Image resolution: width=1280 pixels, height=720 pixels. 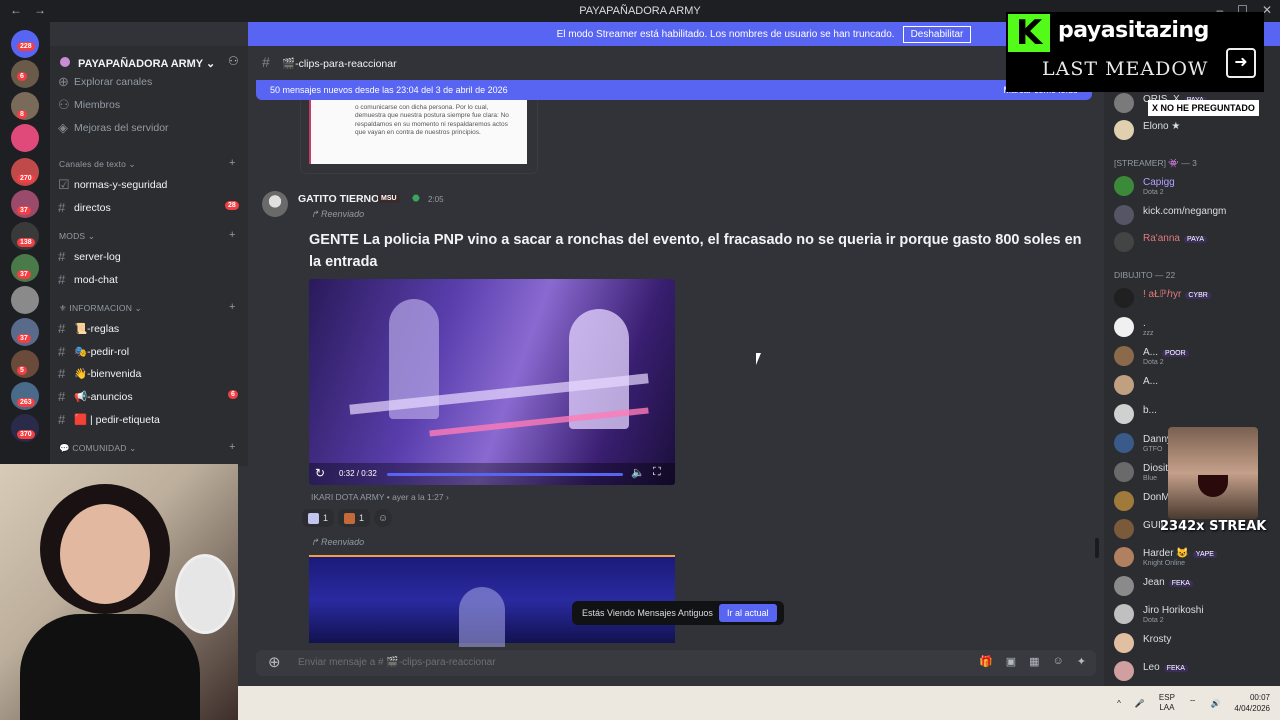 I want to click on chevron-up-icon: ^, so click(x=1119, y=703).